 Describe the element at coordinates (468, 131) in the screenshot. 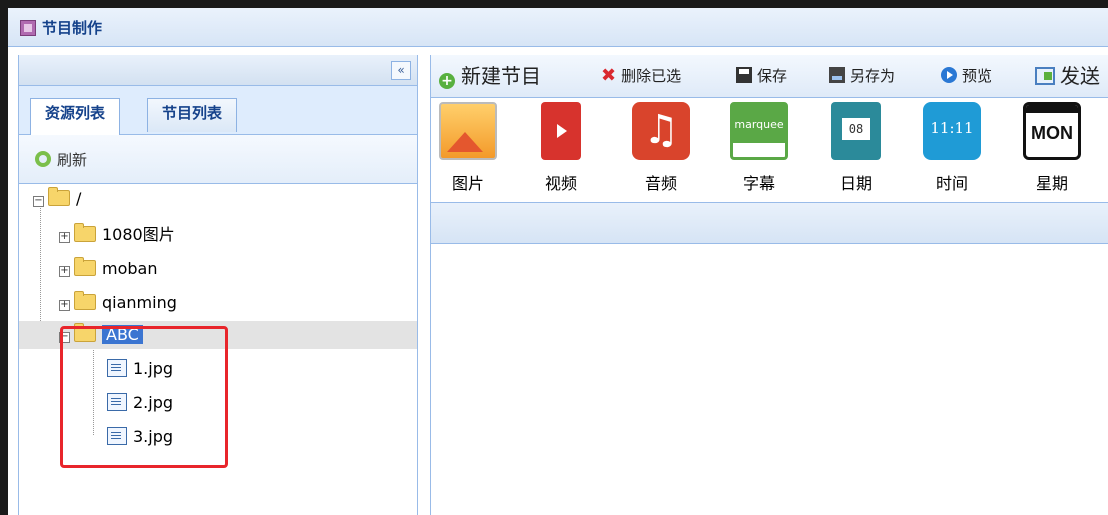

I see `picture-icon` at that location.